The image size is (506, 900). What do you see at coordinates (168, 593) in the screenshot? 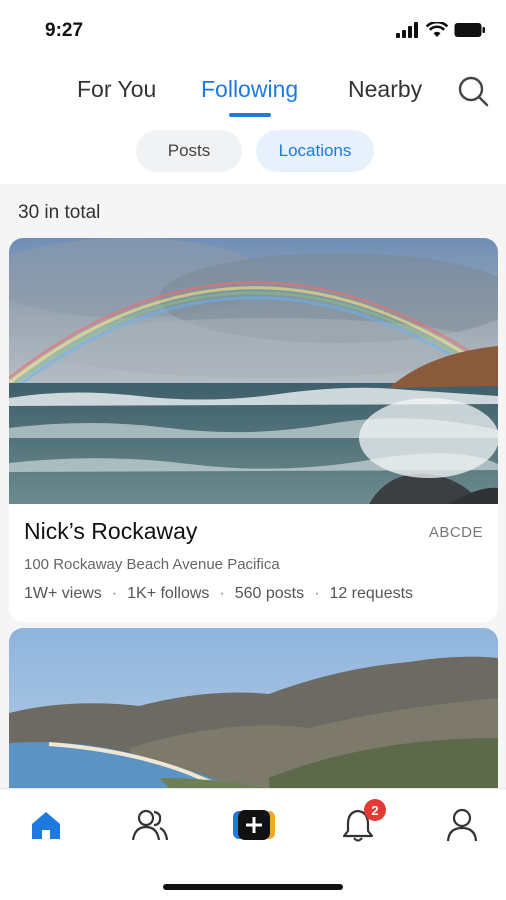
I see `stat-follows: 1K+ follows` at bounding box center [168, 593].